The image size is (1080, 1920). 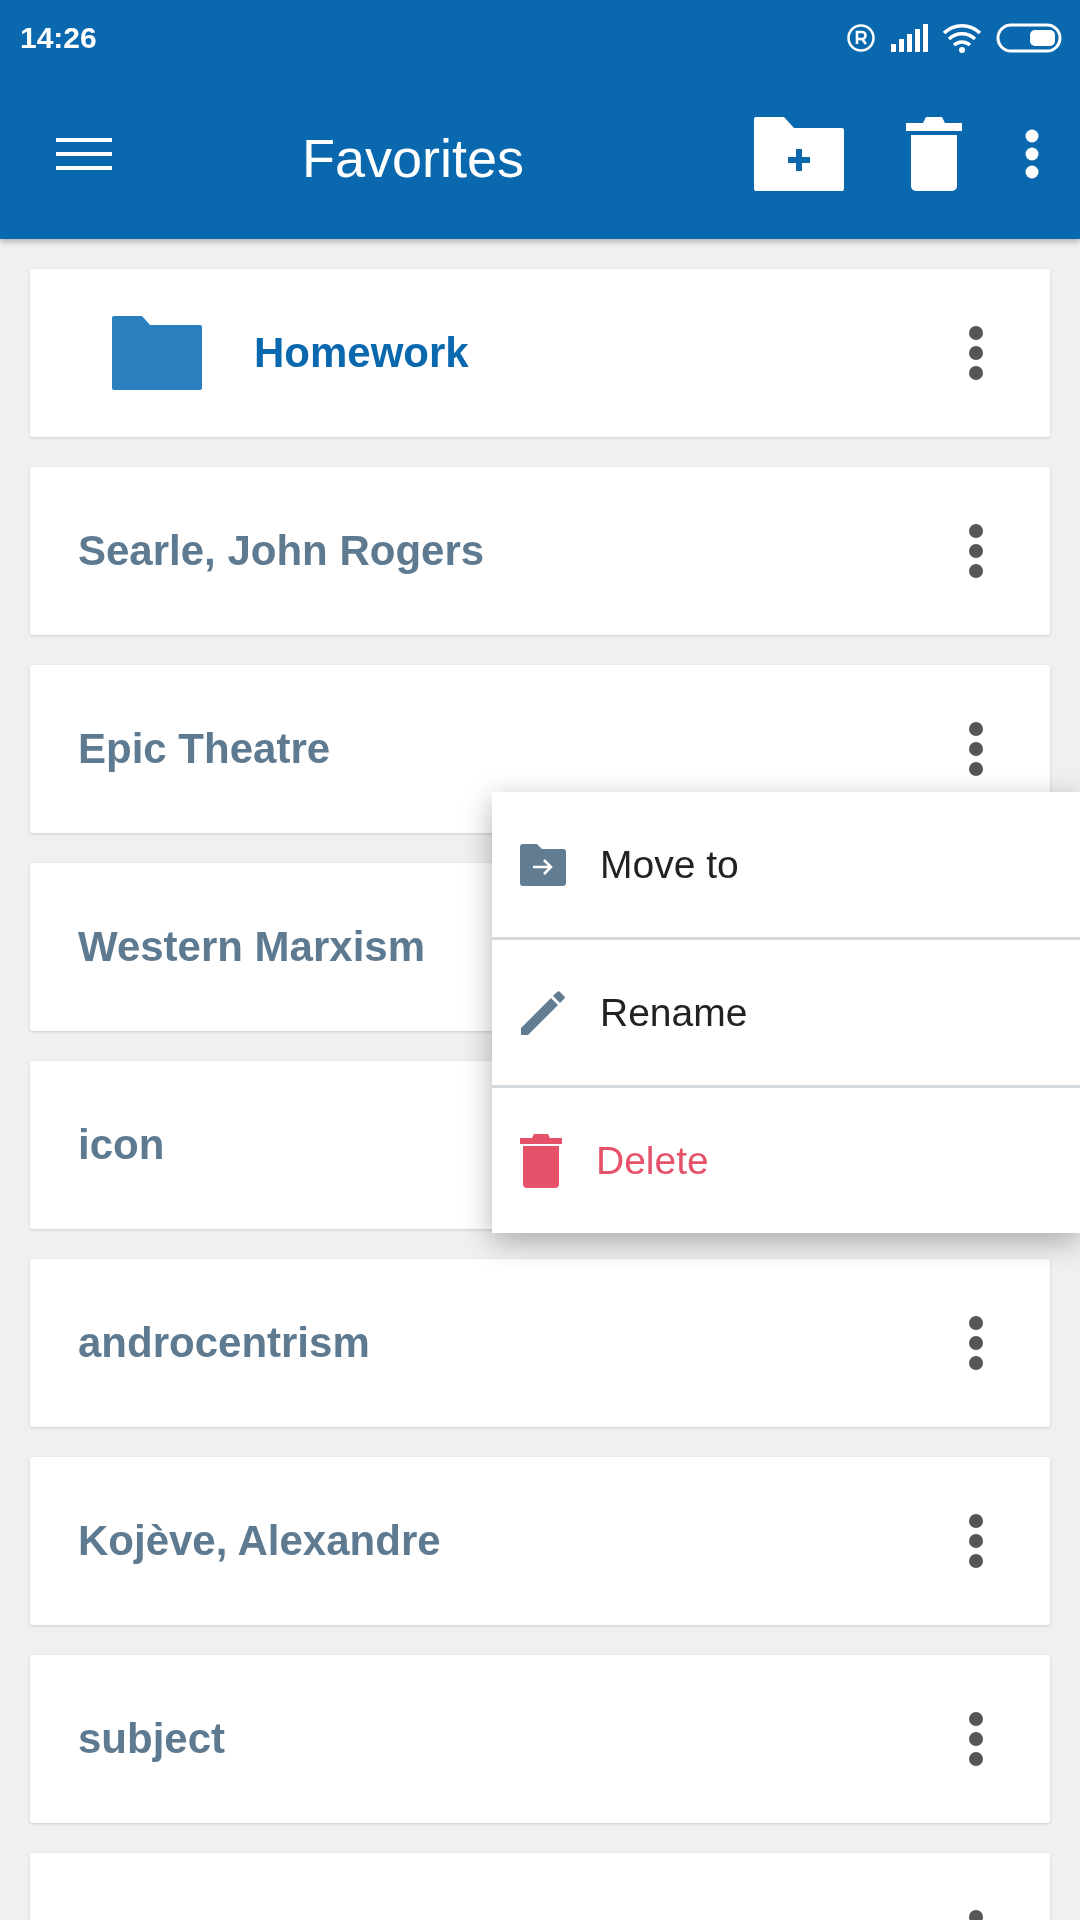 I want to click on status-time: 14:26, so click(x=58, y=38).